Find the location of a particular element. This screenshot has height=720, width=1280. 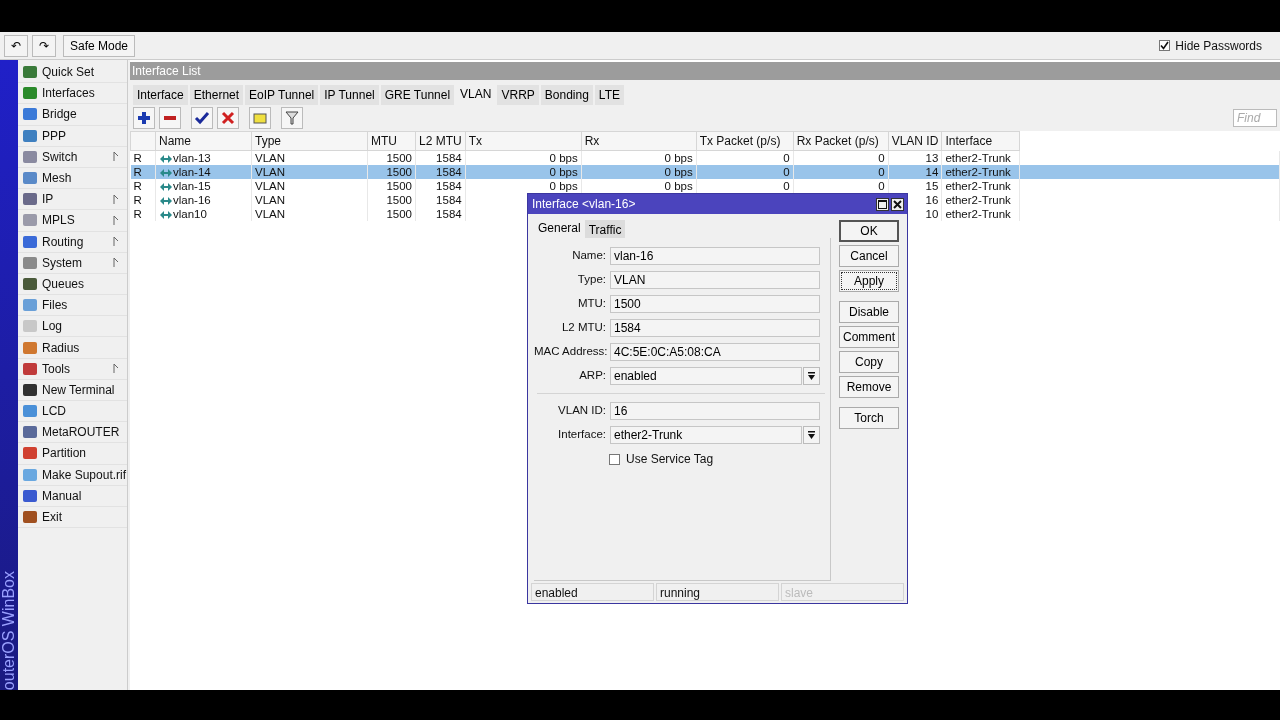

tab: Traffic is located at coordinates (605, 229).